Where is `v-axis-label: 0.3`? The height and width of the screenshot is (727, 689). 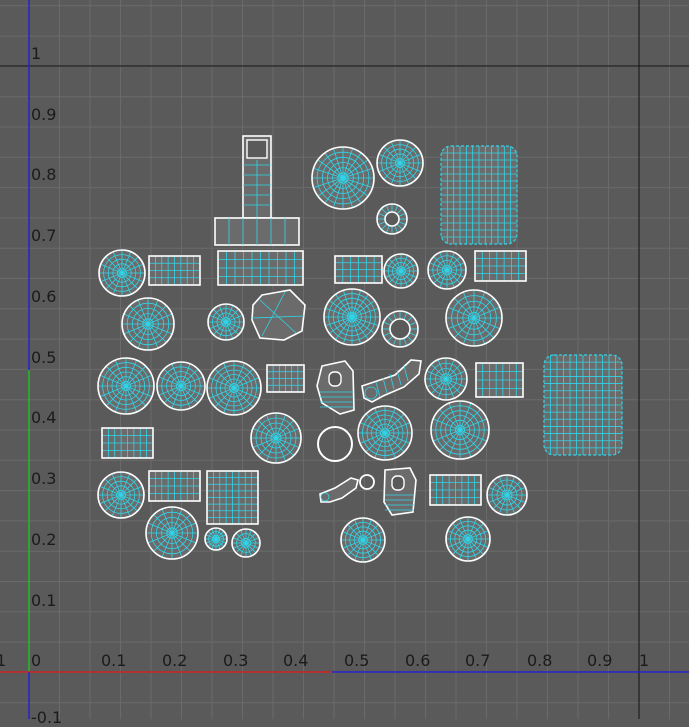
v-axis-label: 0.3 is located at coordinates (44, 478).